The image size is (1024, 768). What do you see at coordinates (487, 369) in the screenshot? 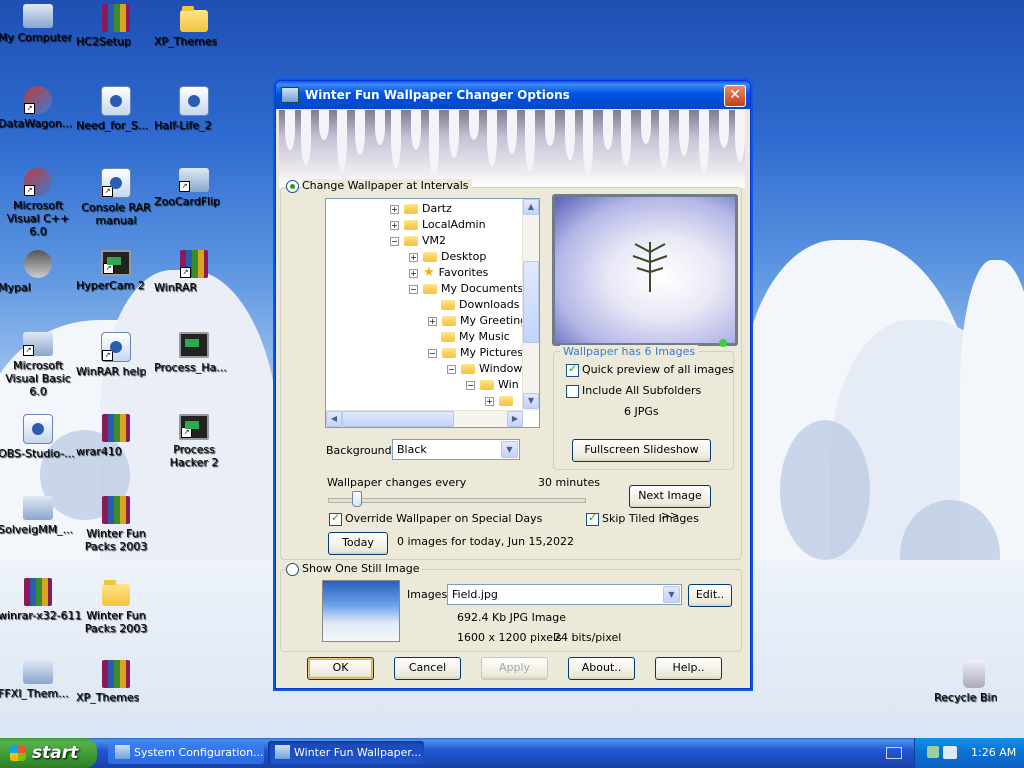
I see `tree-item-windows: − Windows` at bounding box center [487, 369].